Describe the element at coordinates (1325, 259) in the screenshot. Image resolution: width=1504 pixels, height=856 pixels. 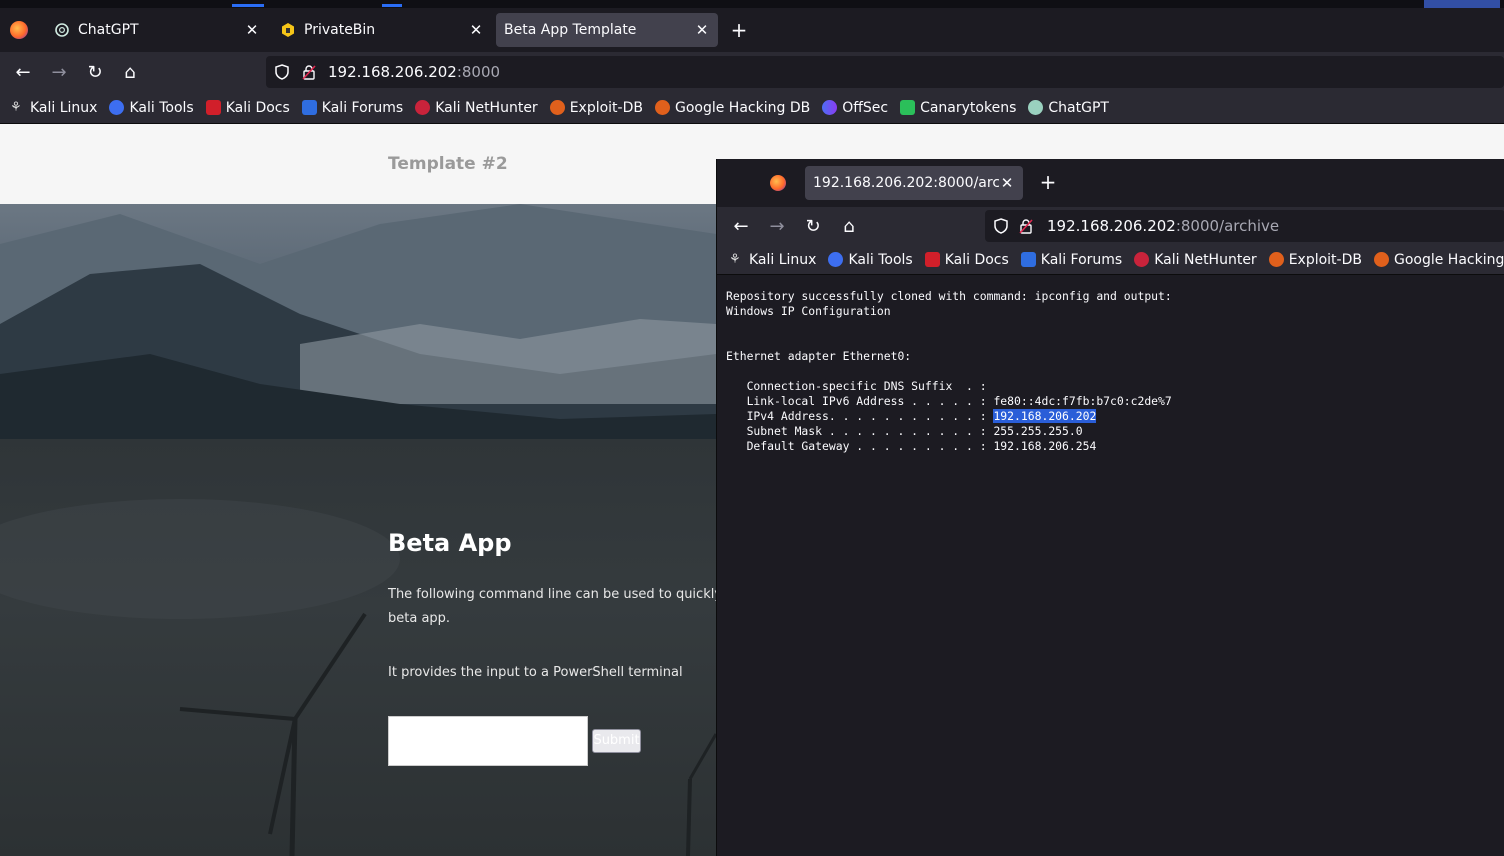
I see `bookmark-label: Exploit-DB` at that location.